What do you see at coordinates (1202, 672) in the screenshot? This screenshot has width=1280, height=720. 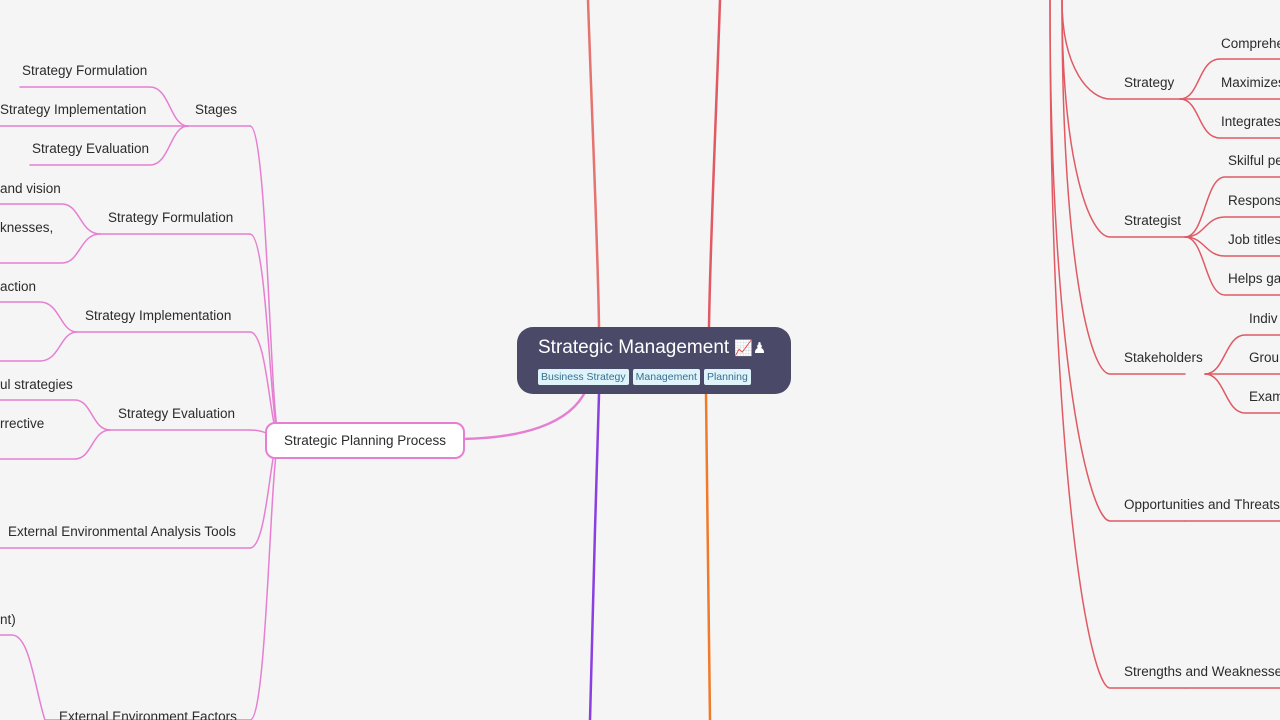 I see `topic-strengths-weaknesses: Strengths and Weaknesses` at bounding box center [1202, 672].